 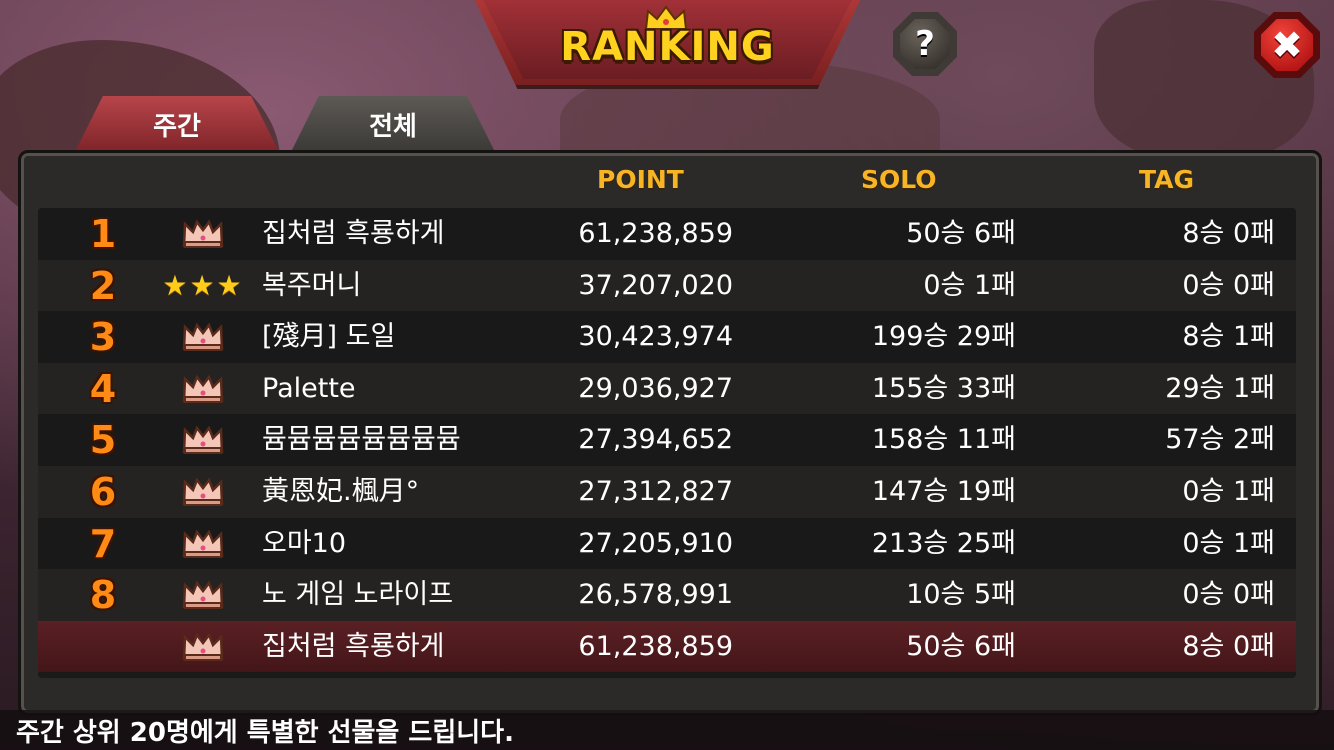 I want to click on help-icon: ?, so click(x=925, y=44).